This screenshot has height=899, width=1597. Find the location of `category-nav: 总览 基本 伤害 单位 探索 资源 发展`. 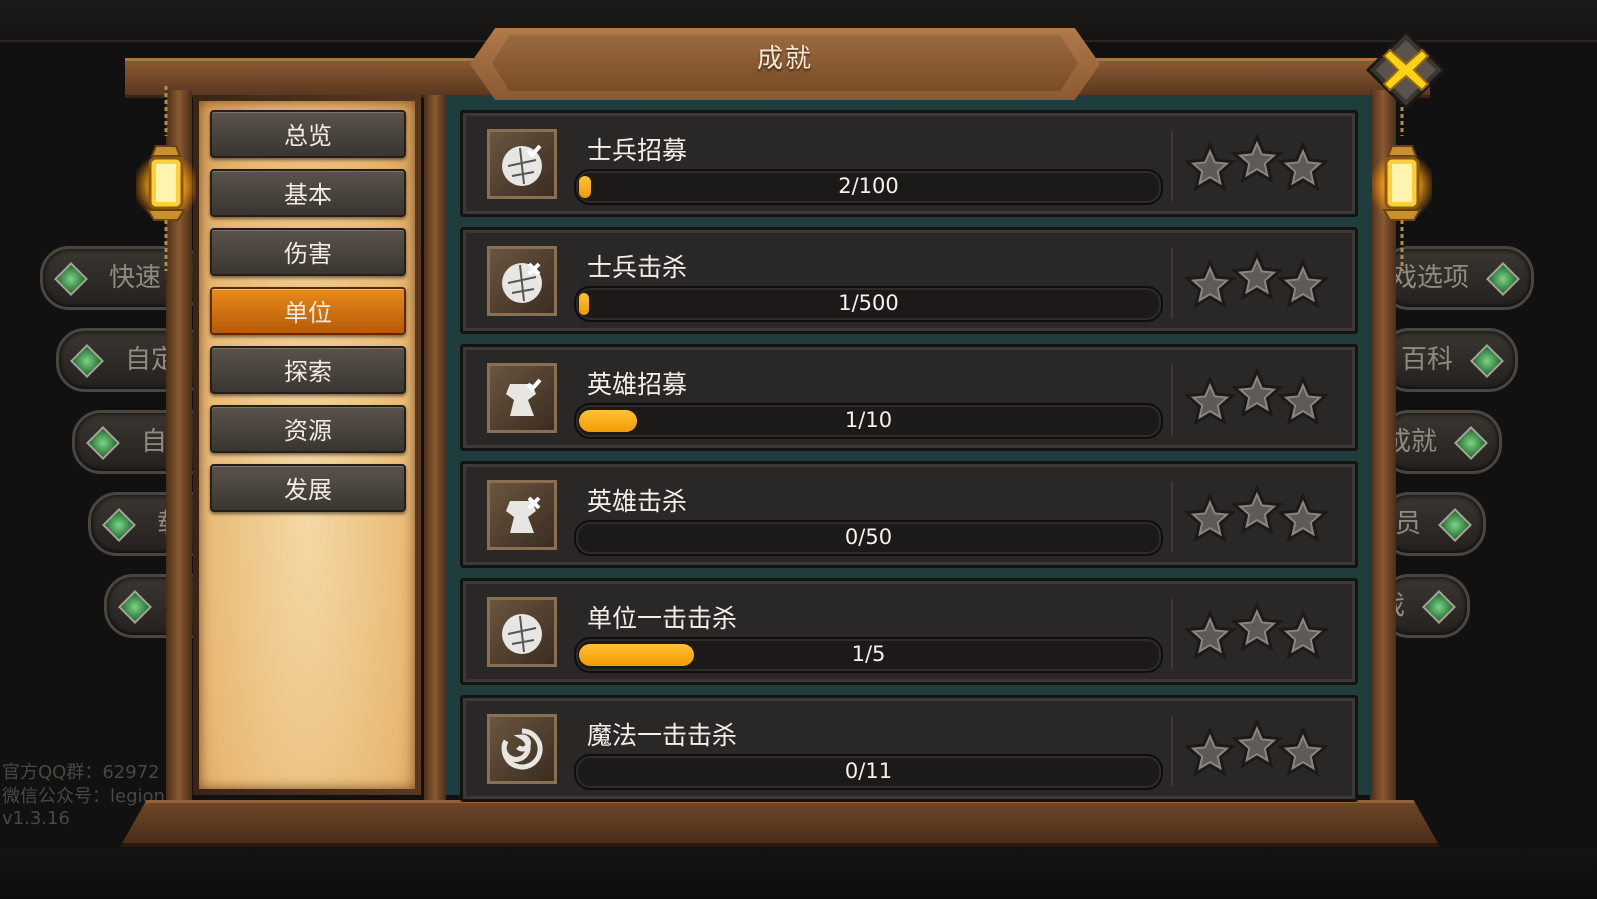

category-nav: 总览 基本 伤害 单位 探索 资源 发展 is located at coordinates (308, 316).